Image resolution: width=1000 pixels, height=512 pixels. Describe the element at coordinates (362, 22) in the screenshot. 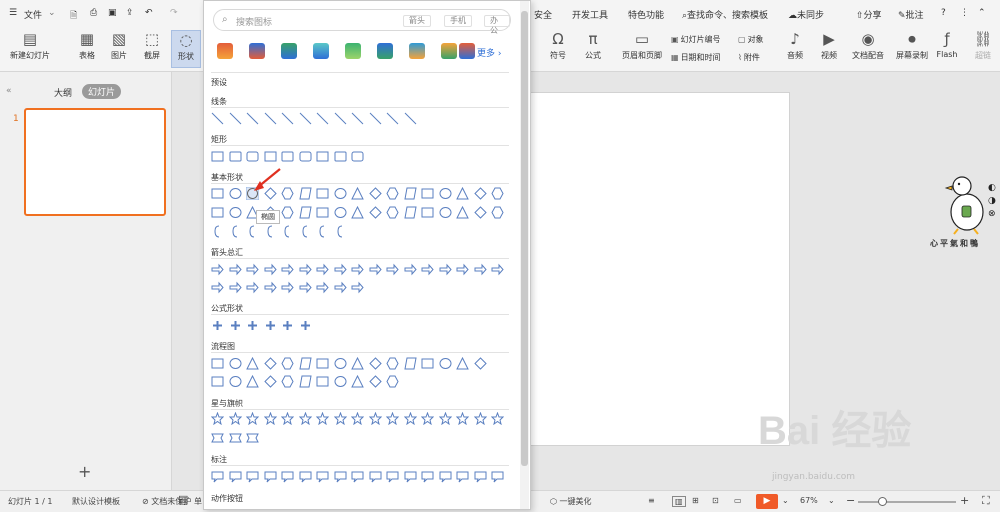

I see `icon-search-box: ⌕ 搜索图标 箭头 手机 办公` at that location.